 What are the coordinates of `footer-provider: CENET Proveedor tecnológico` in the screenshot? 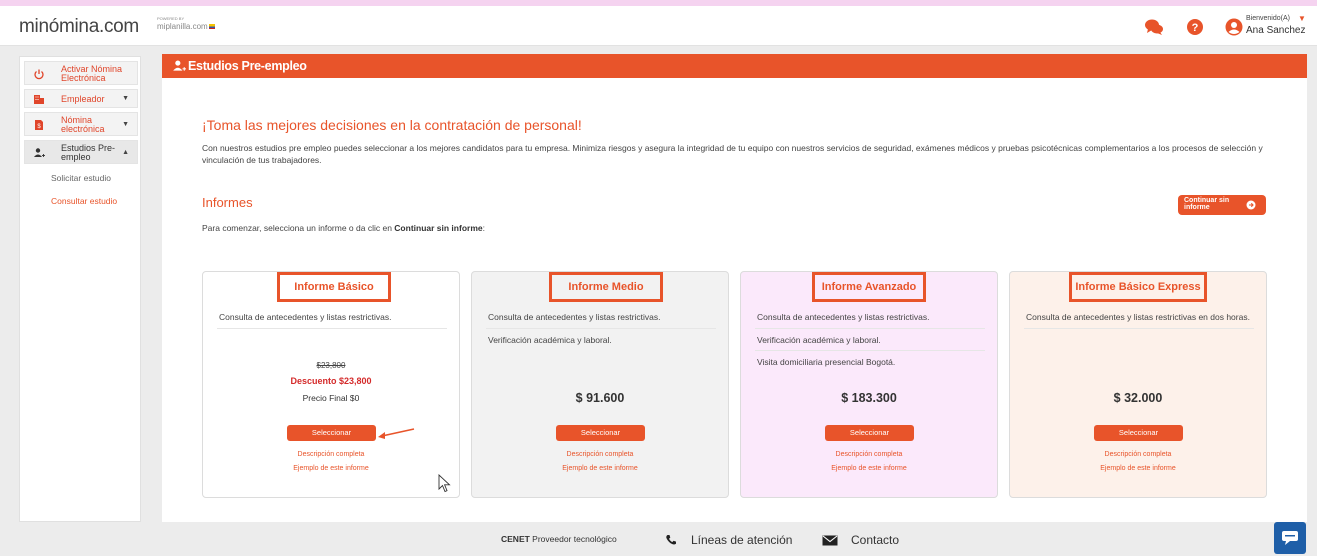 It's located at (559, 539).